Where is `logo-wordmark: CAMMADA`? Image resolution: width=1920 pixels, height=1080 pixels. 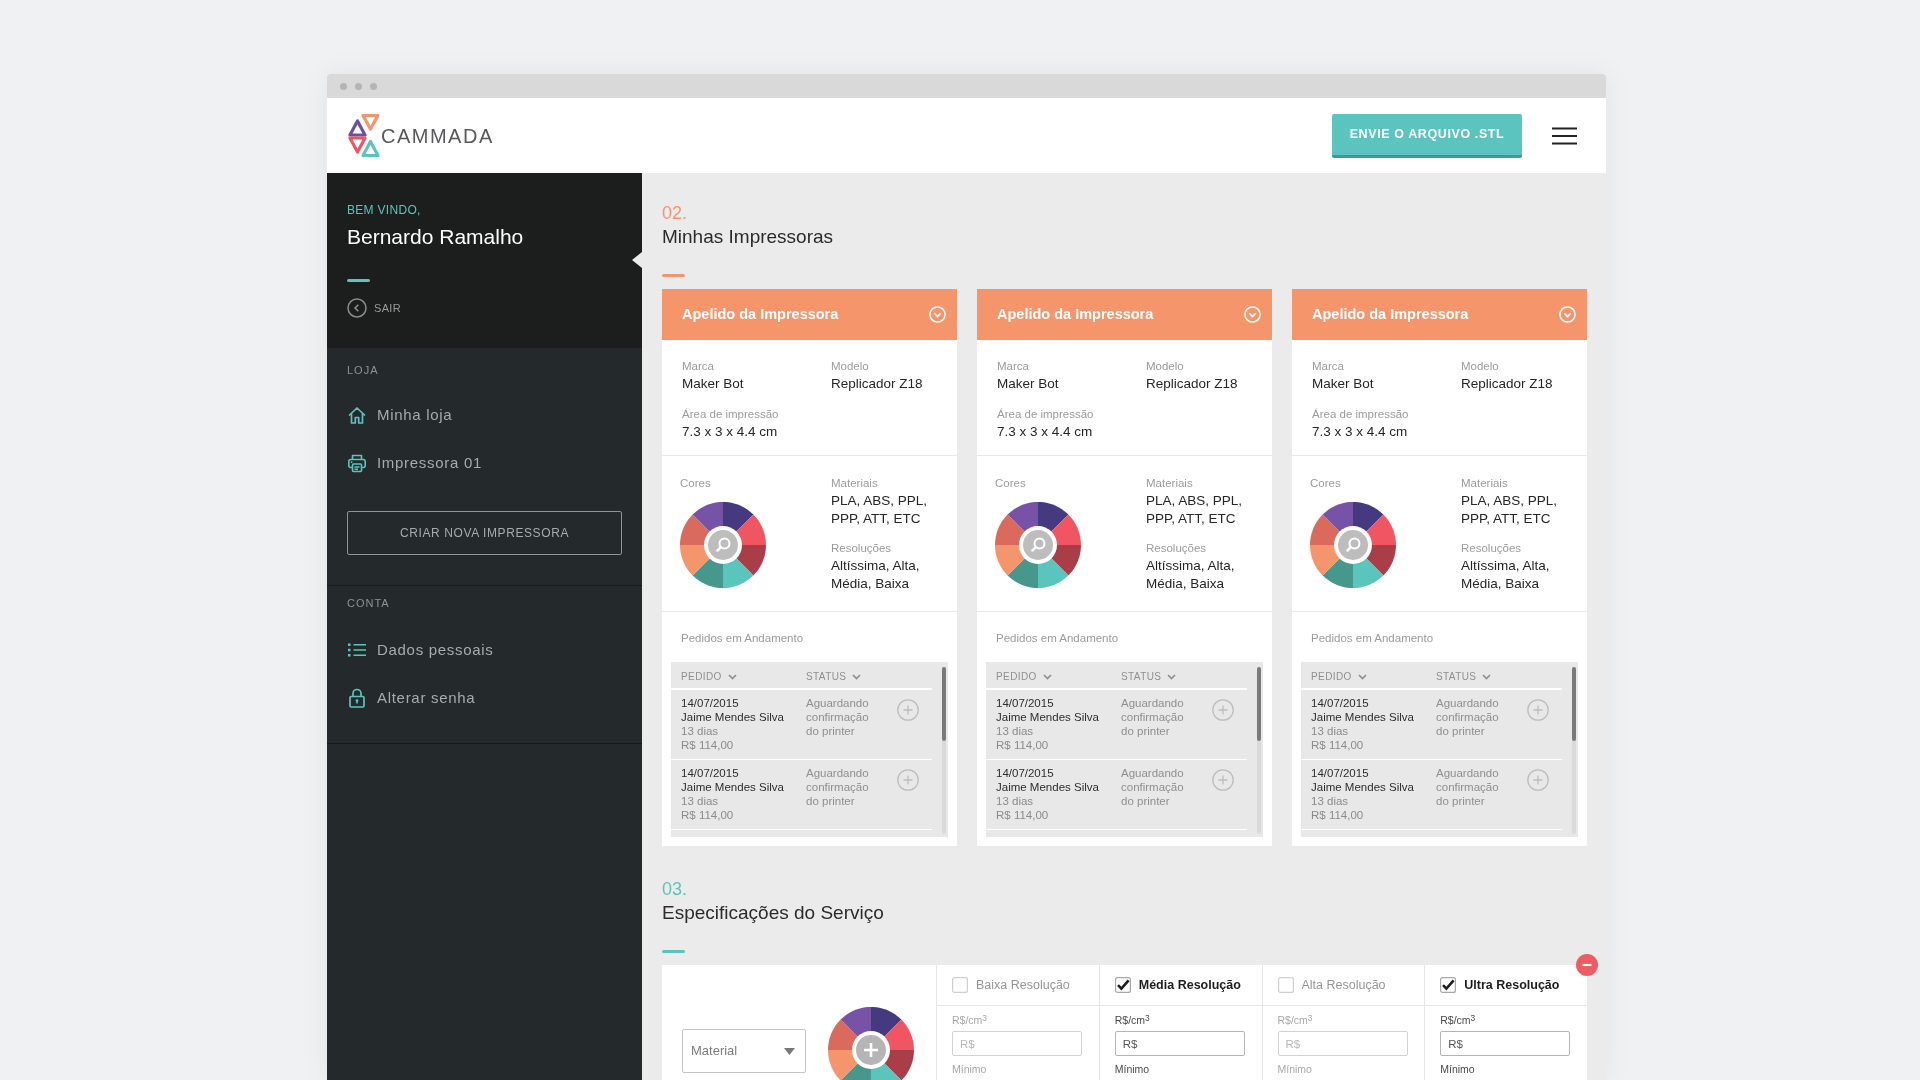 logo-wordmark: CAMMADA is located at coordinates (437, 136).